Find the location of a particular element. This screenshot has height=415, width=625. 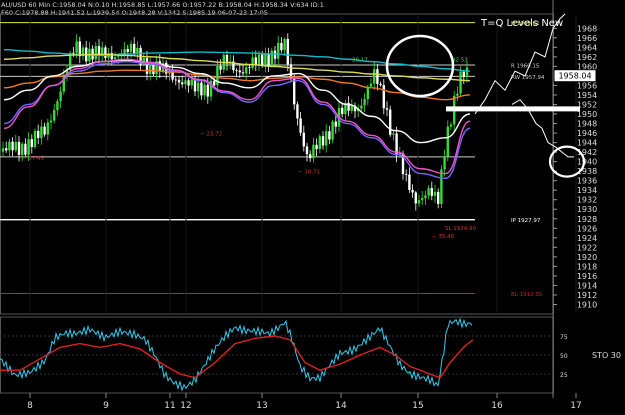

price-tick-label: 1920 is located at coordinates (587, 257).